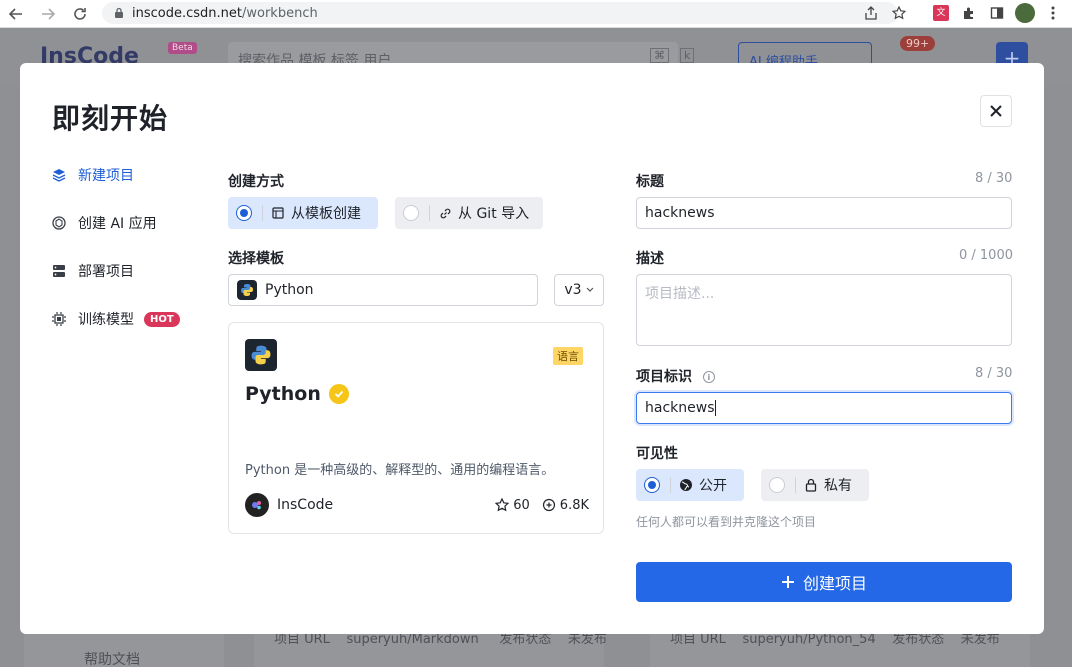  What do you see at coordinates (140, 223) in the screenshot?
I see `sidebar-item-ai-app: 创建 AI 应用` at bounding box center [140, 223].